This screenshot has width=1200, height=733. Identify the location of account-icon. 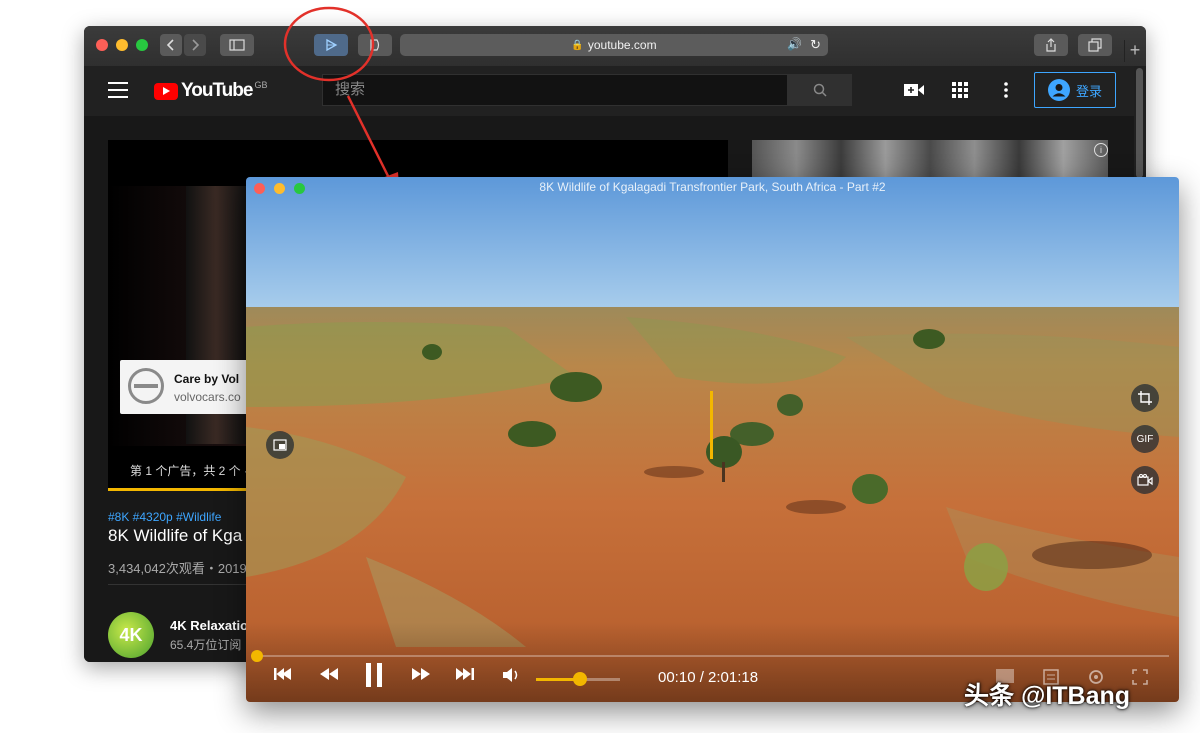
(1058, 90).